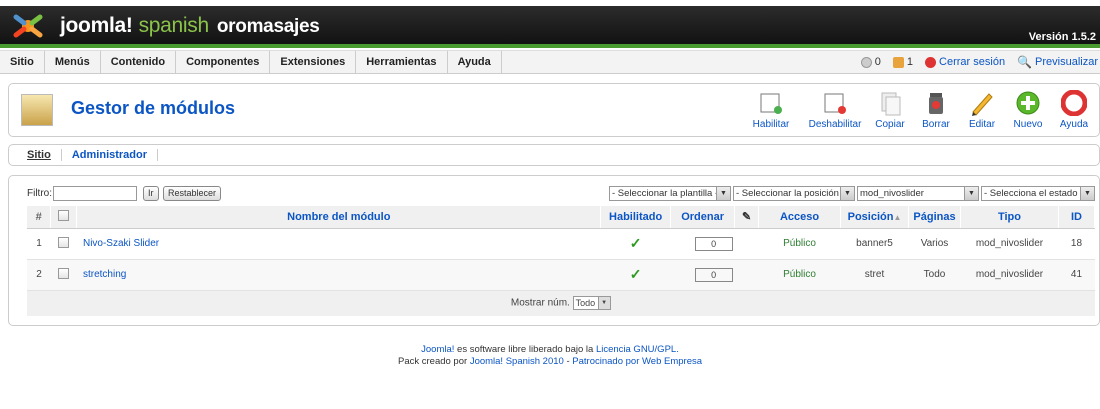 The width and height of the screenshot is (1100, 409). Describe the element at coordinates (934, 275) in the screenshot. I see `row-pages: Todo` at that location.